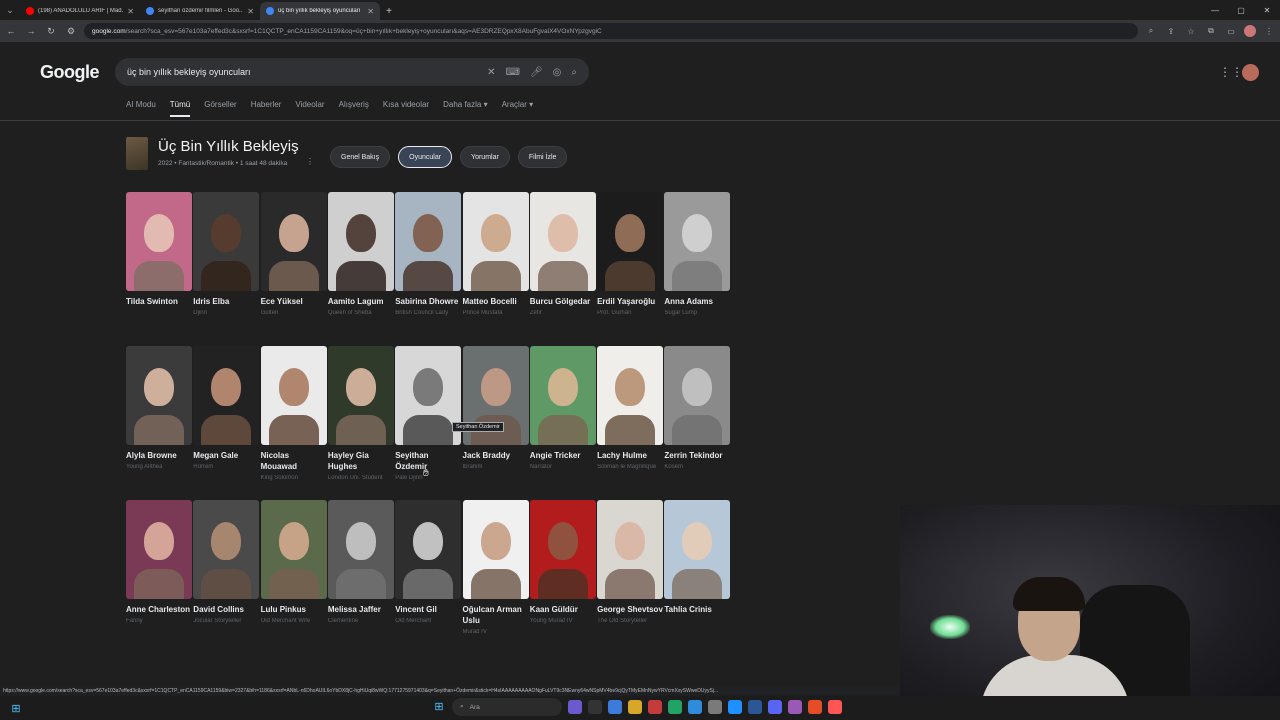 The image size is (1280, 720). I want to click on cast-card: David Collins Jocular Storyteller, so click(226, 562).